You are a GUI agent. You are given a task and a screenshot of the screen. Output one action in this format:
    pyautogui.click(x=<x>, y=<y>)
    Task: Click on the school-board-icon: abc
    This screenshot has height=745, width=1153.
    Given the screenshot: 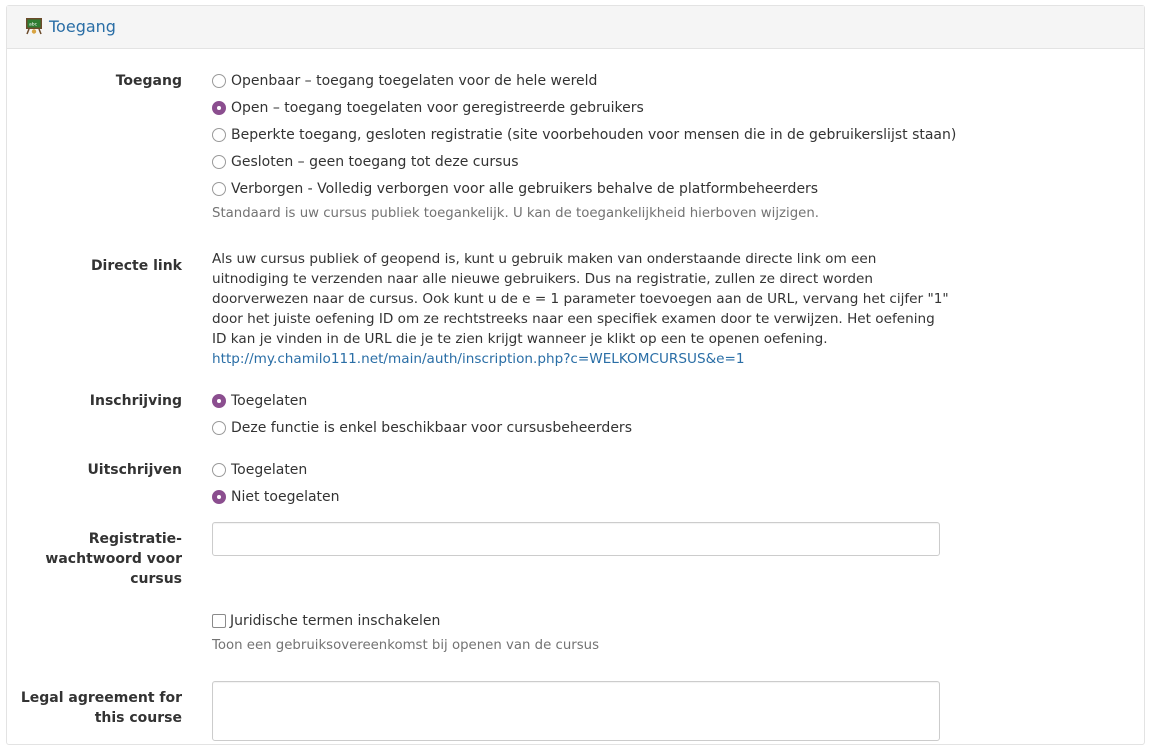 What is the action you would take?
    pyautogui.click(x=34, y=26)
    